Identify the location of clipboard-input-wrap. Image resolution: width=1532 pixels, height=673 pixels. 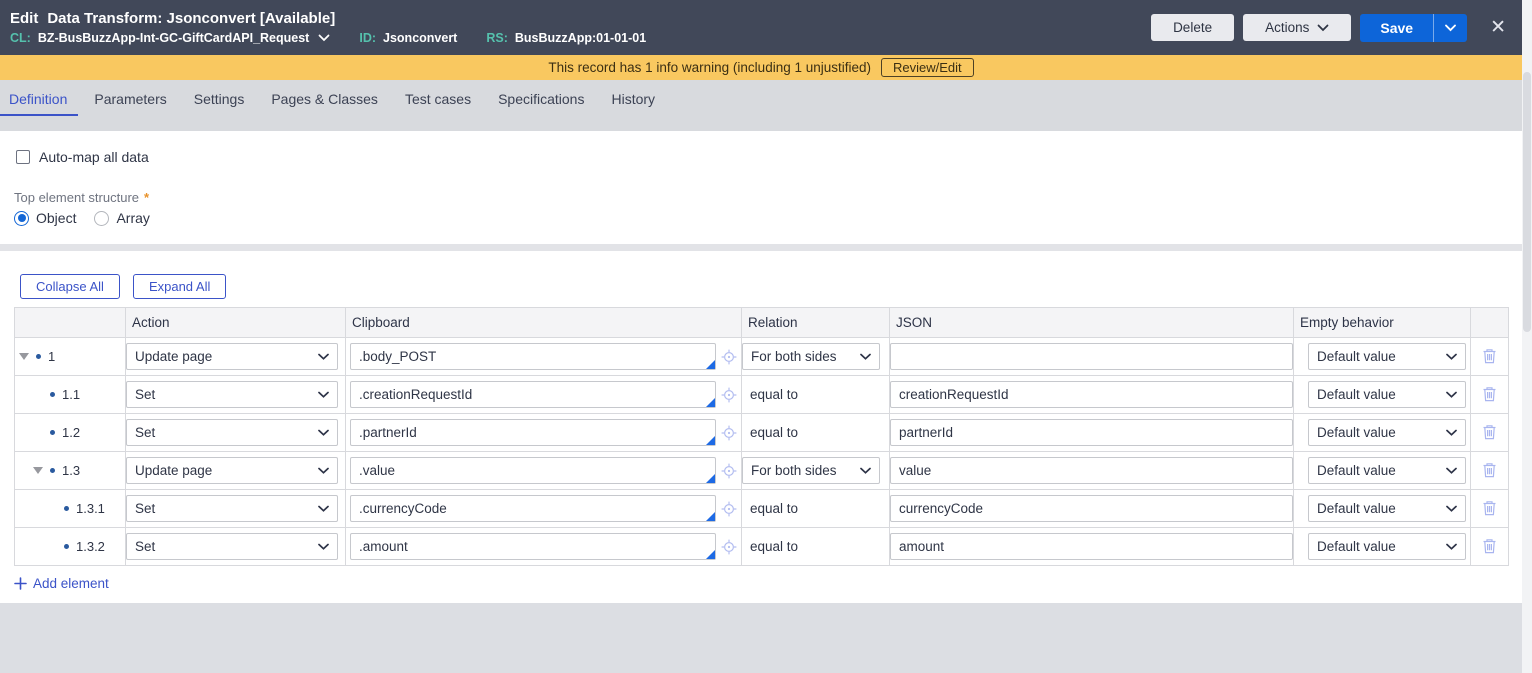
(533, 470).